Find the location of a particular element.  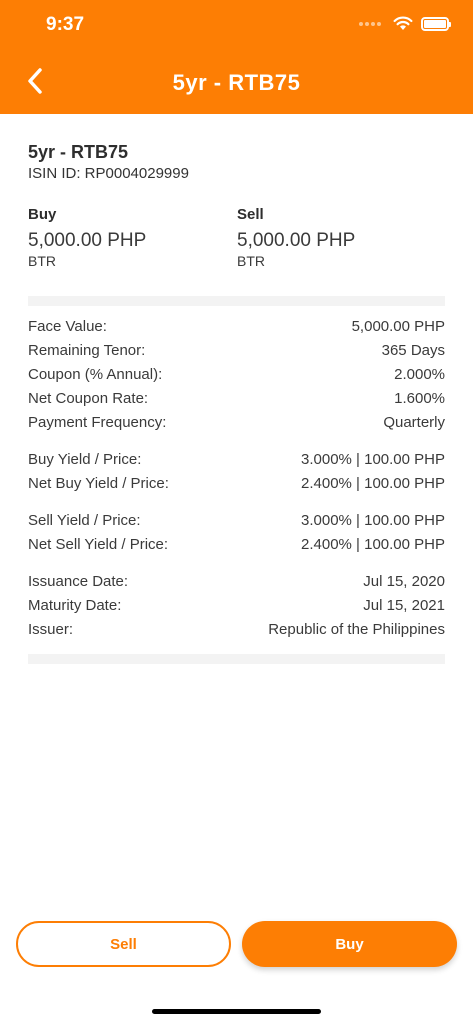

detail-label: Net Buy Yield / Price: is located at coordinates (98, 483).